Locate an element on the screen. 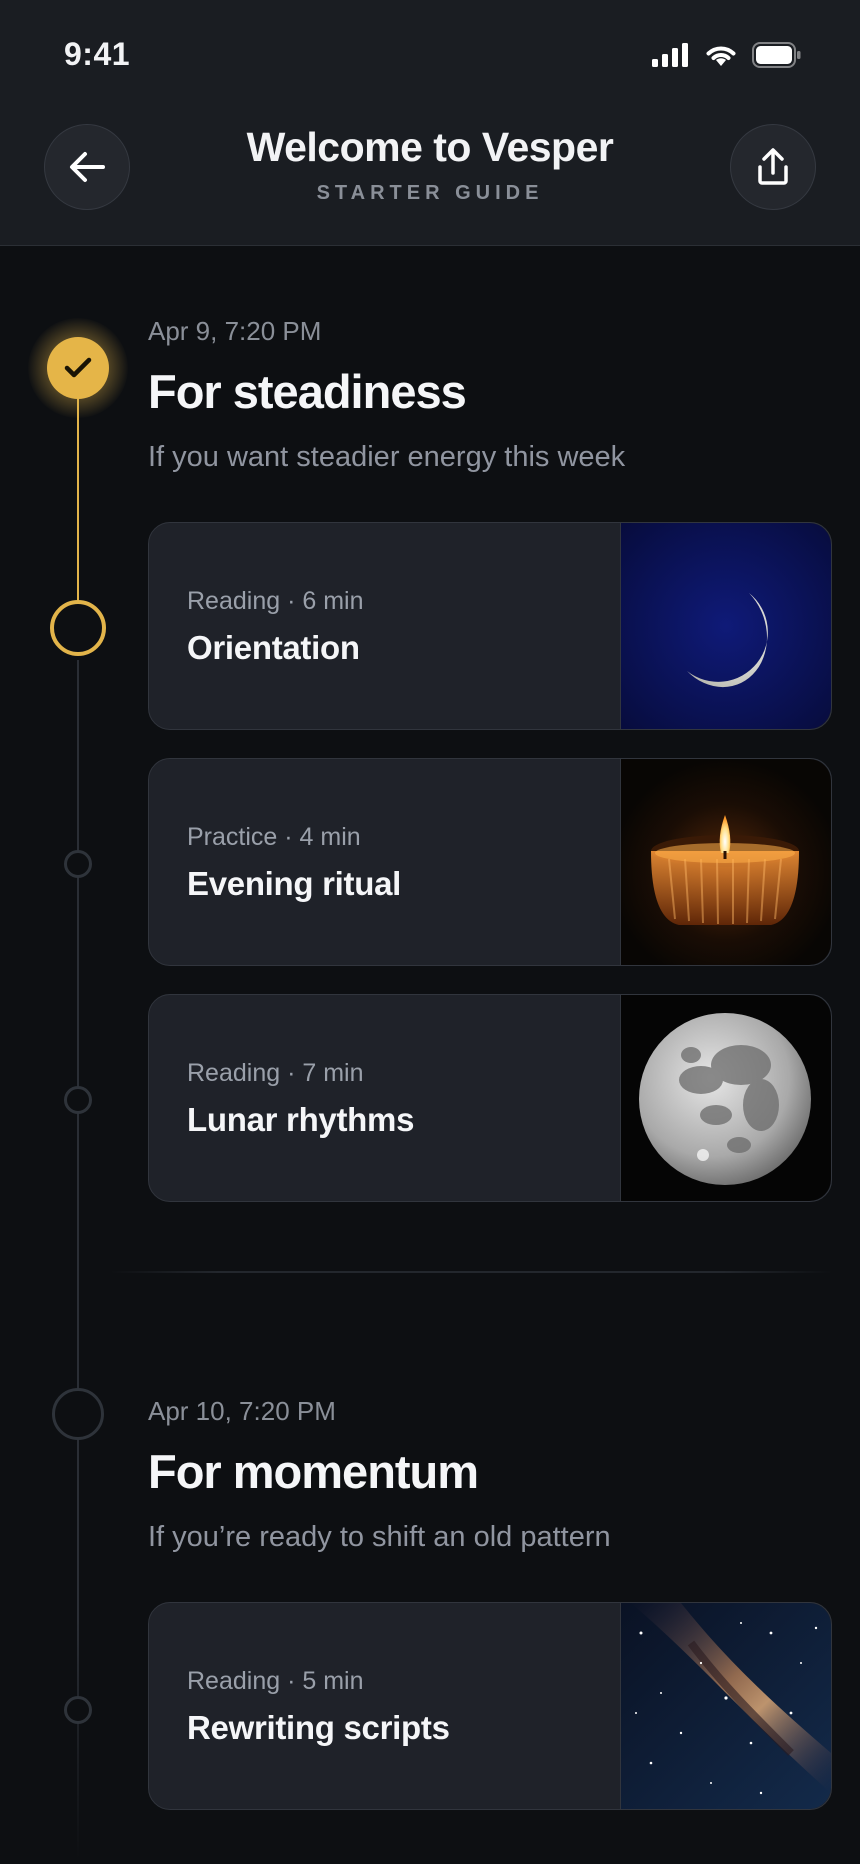 The image size is (860, 1864). check-icon-badge is located at coordinates (78, 368).